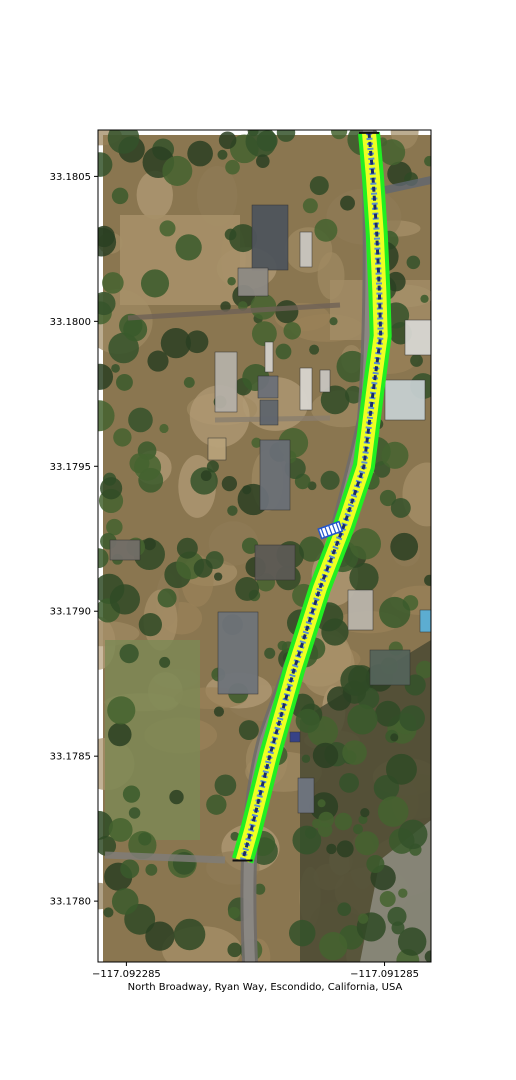  Describe the element at coordinates (70, 757) in the screenshot. I see `y-tick-label: 33.1785` at that location.